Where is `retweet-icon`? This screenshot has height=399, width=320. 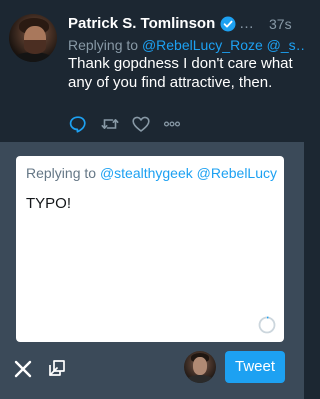 retweet-icon is located at coordinates (110, 124).